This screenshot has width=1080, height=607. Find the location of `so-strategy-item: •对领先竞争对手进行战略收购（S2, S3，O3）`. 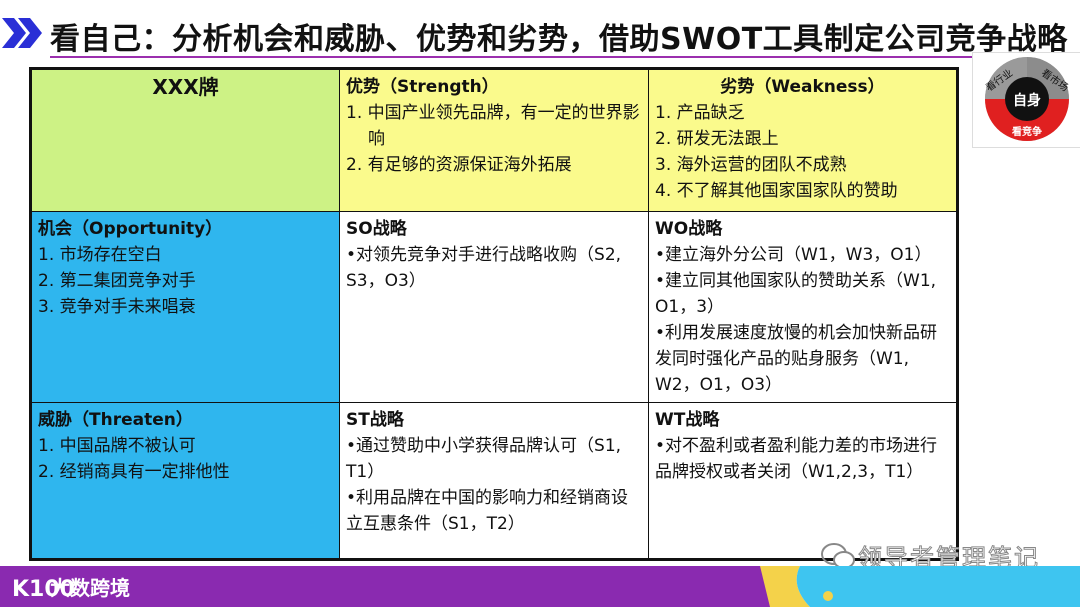

so-strategy-item: •对领先竞争对手进行战略收购（S2, S3，O3） is located at coordinates (484, 268).